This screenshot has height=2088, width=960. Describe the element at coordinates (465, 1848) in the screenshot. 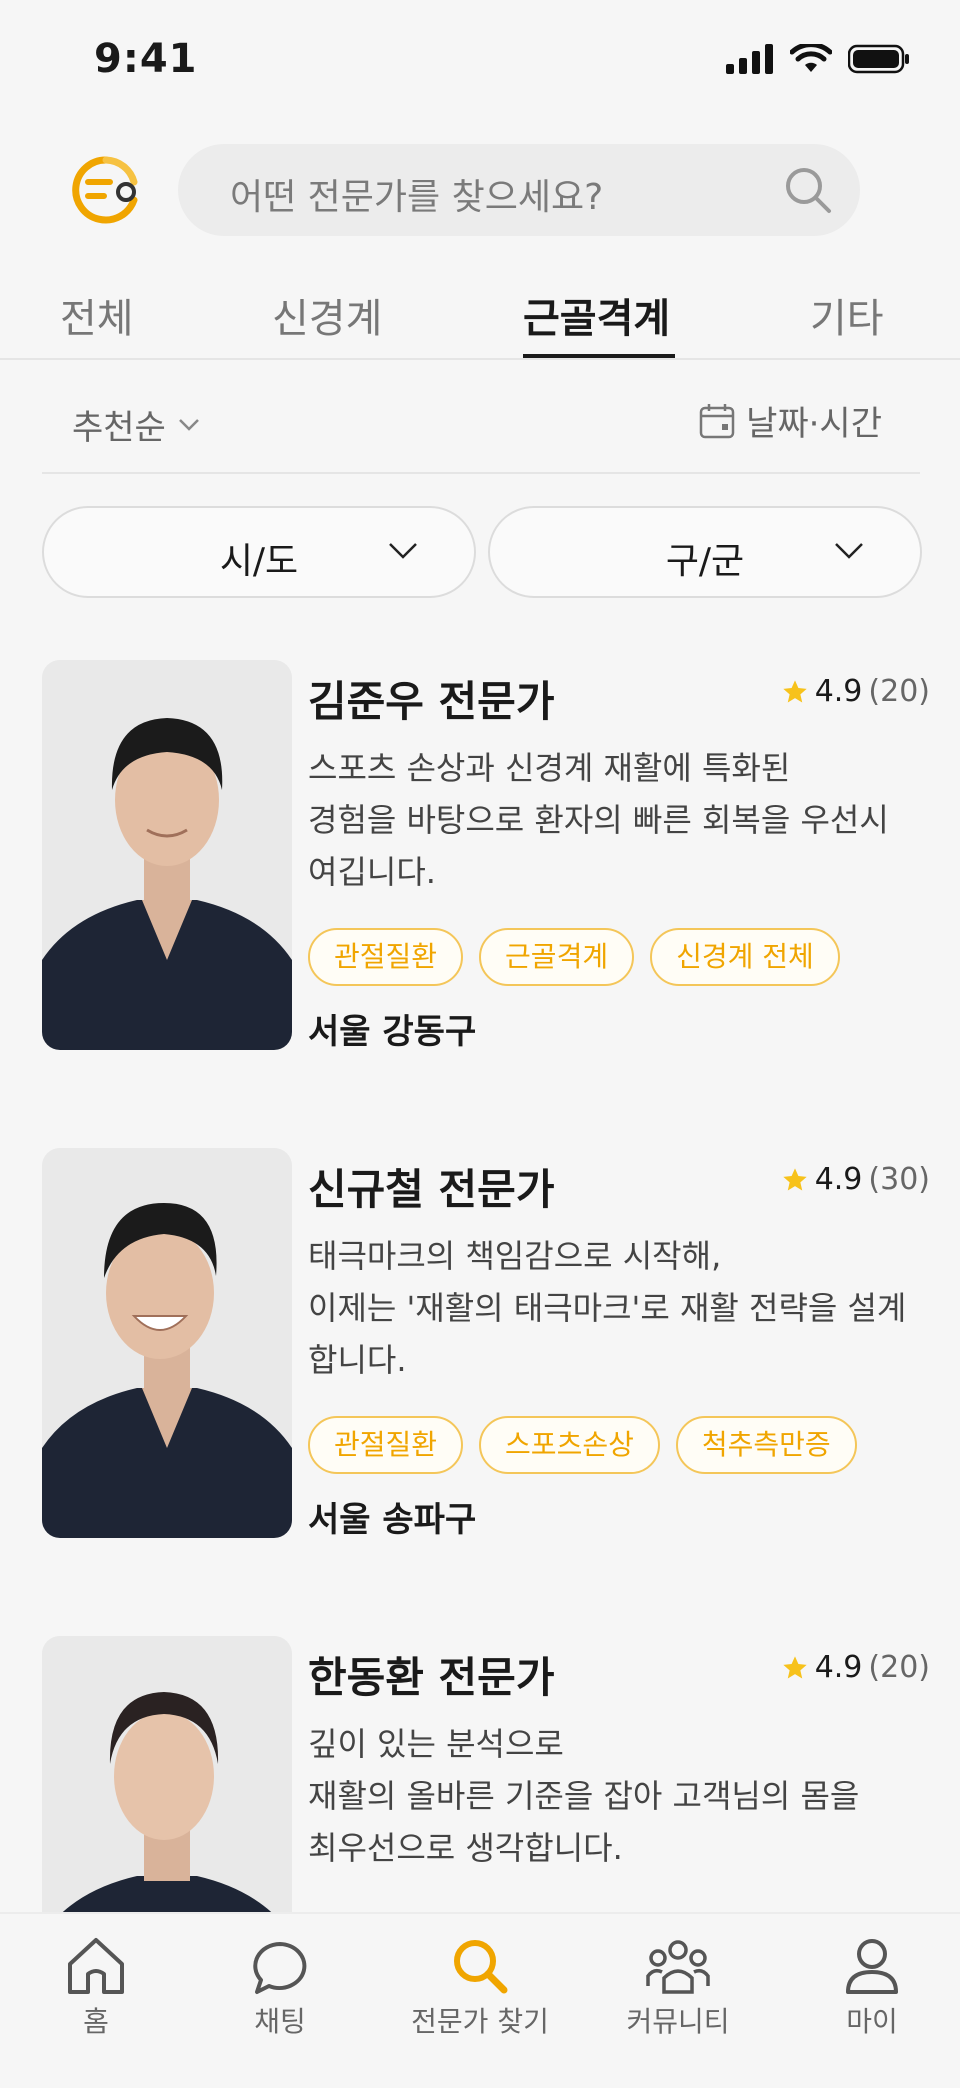

I see `description-line: 최우선으로 생각합니다.` at that location.